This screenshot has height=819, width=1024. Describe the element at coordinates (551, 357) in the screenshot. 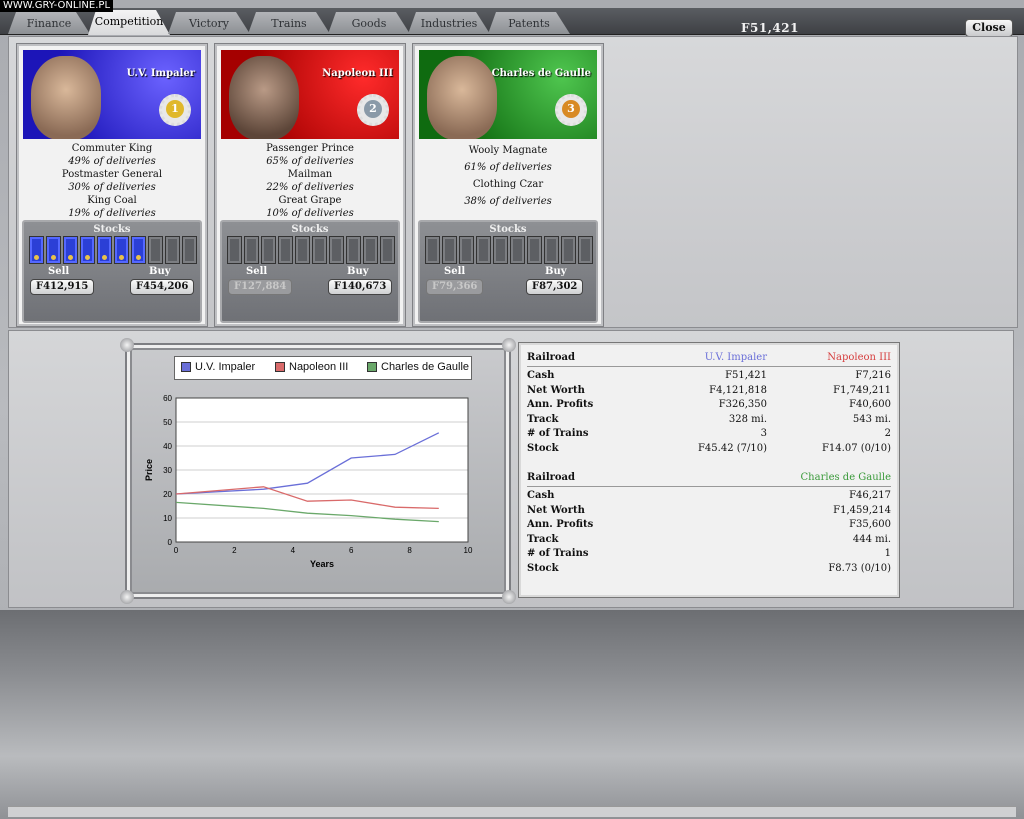

I see `header-label: Railroad` at that location.